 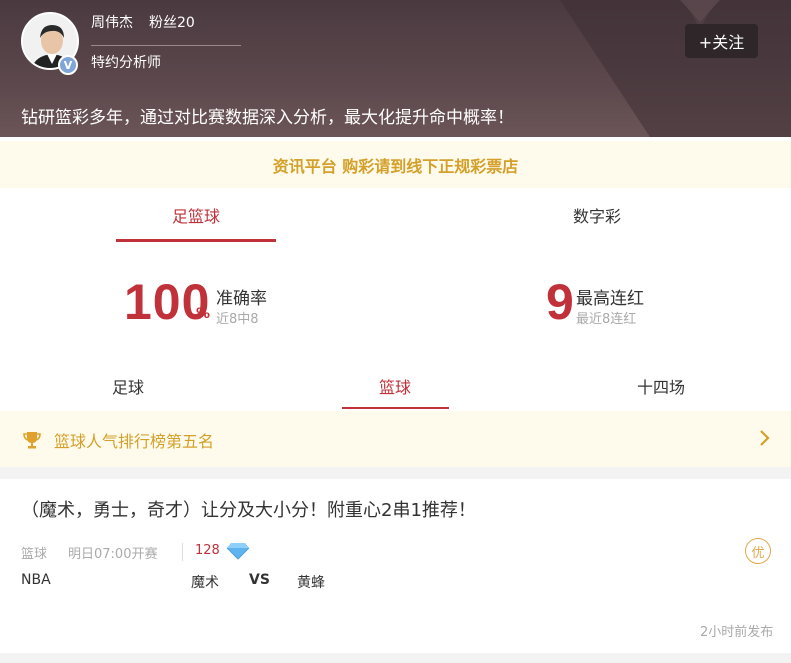 I want to click on follow-button: +关注, so click(x=721, y=41).